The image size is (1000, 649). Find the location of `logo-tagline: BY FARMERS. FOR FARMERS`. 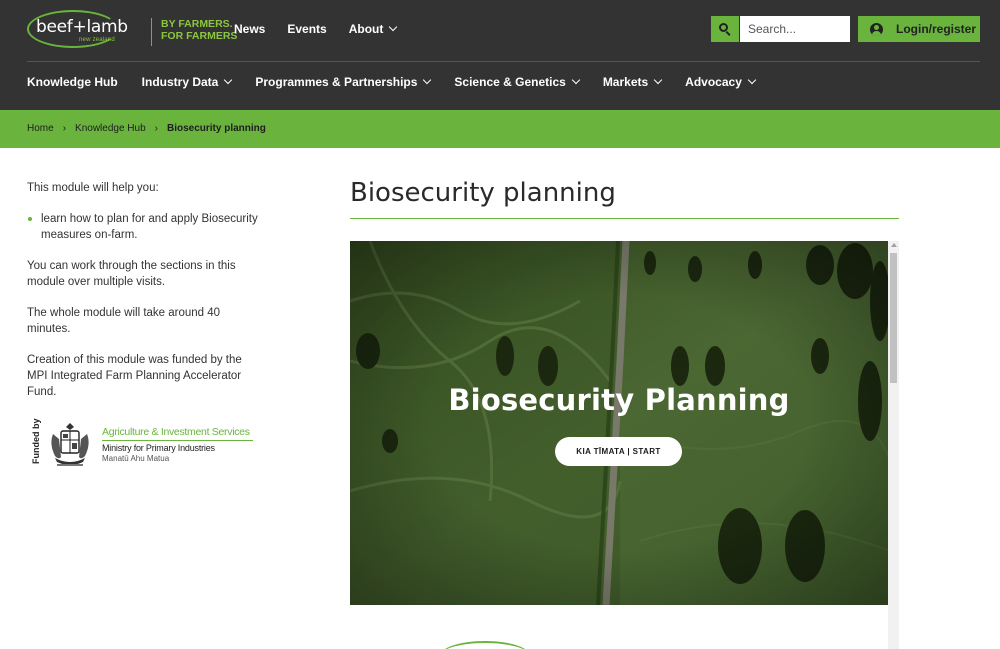

logo-tagline: BY FARMERS. FOR FARMERS is located at coordinates (199, 30).